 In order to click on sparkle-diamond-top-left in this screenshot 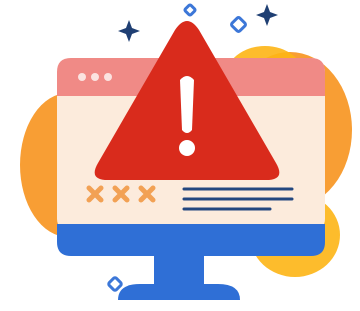, I will do `click(190, 10)`.